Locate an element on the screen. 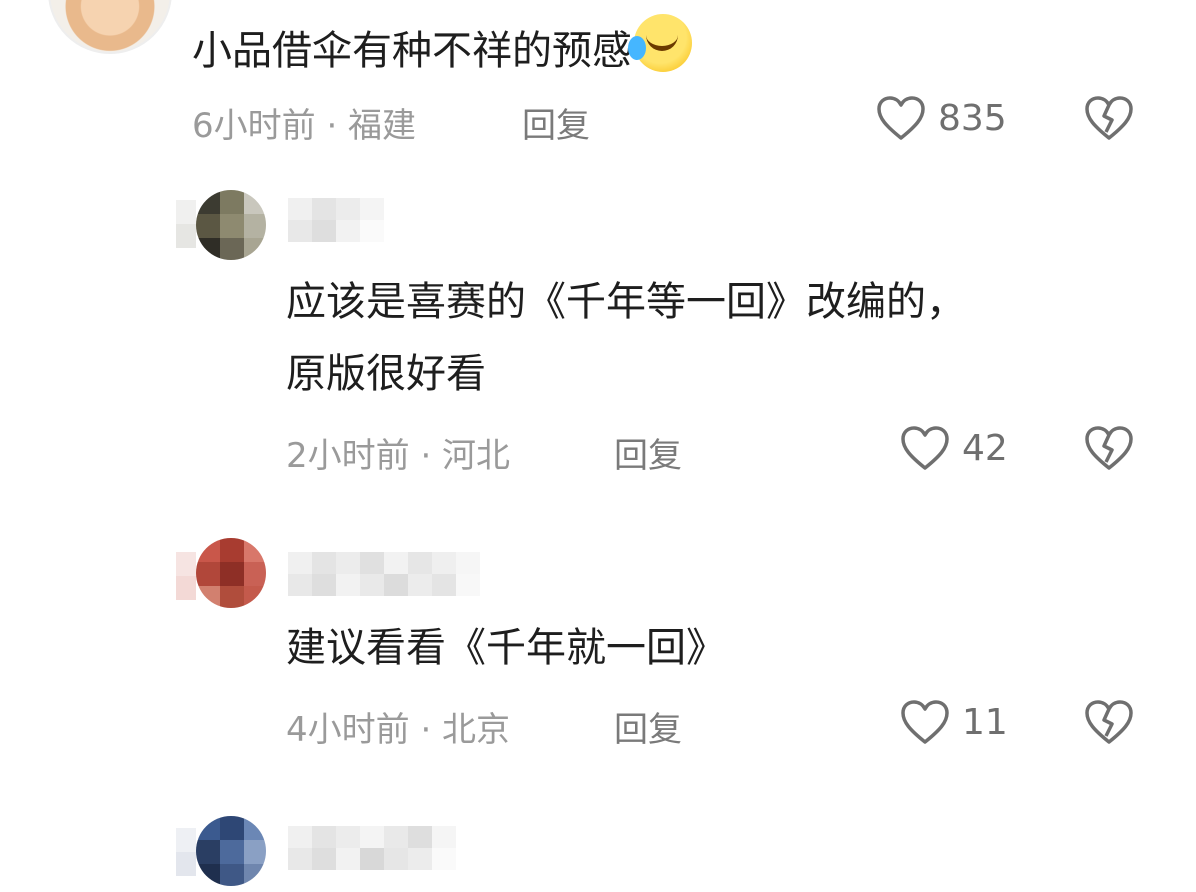 This screenshot has width=1196, height=892. like-count: 835 is located at coordinates (972, 118).